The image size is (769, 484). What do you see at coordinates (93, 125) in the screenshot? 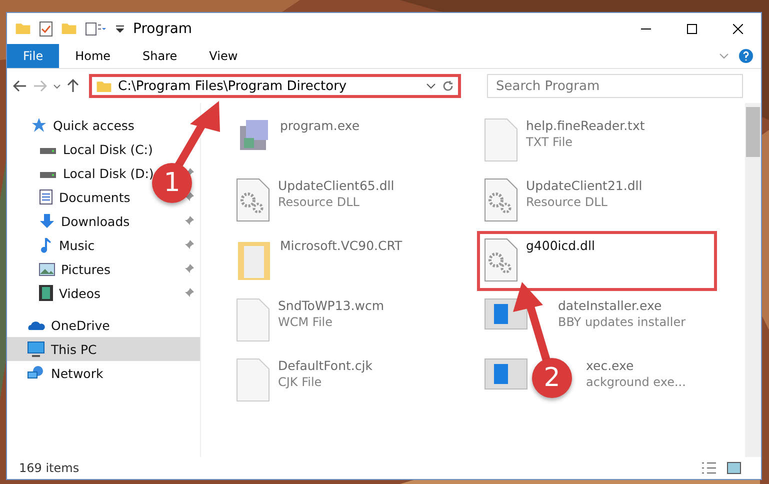
I see `sidebar-label: Quick access` at bounding box center [93, 125].